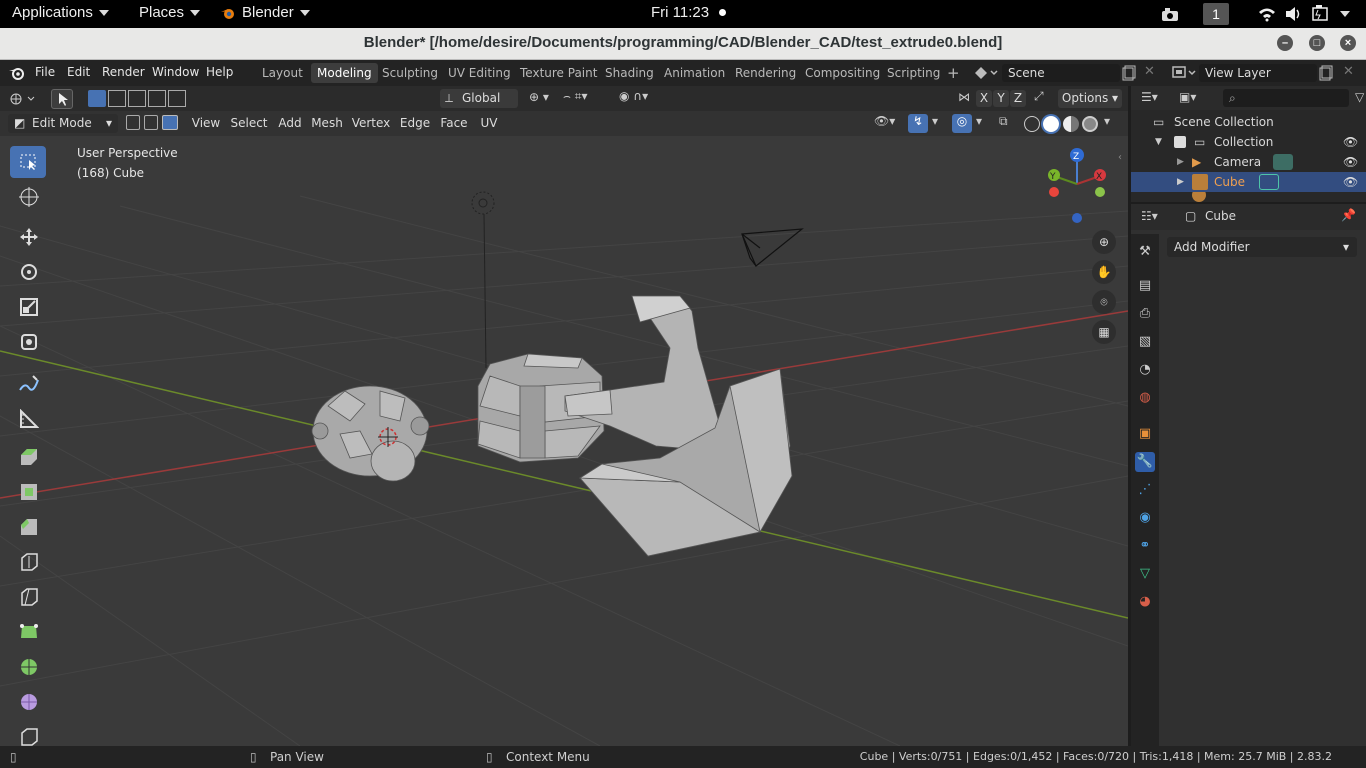 This screenshot has width=1366, height=768. Describe the element at coordinates (1145, 342) in the screenshot. I see `view-layer-tab-icon: ▧` at that location.